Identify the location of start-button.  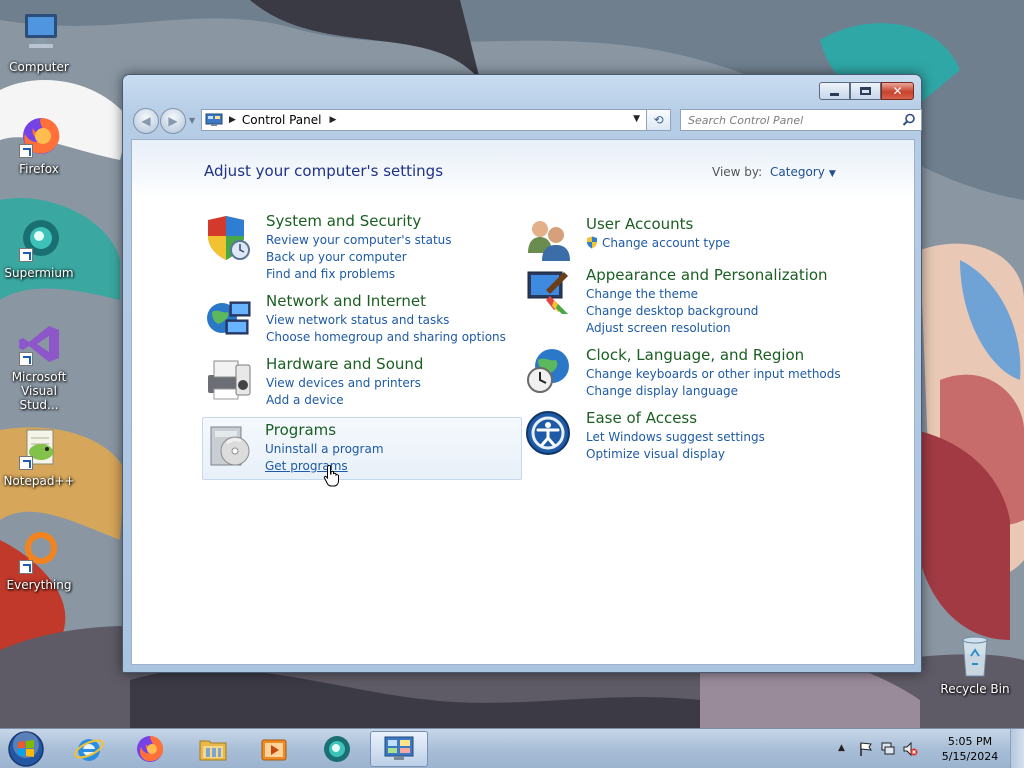
(26, 749).